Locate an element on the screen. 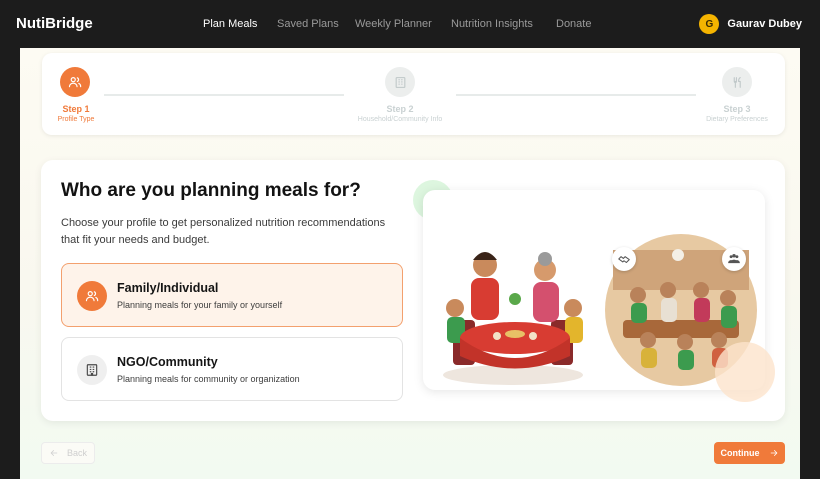 Image resolution: width=820 pixels, height=479 pixels. users-icon is located at coordinates (92, 296).